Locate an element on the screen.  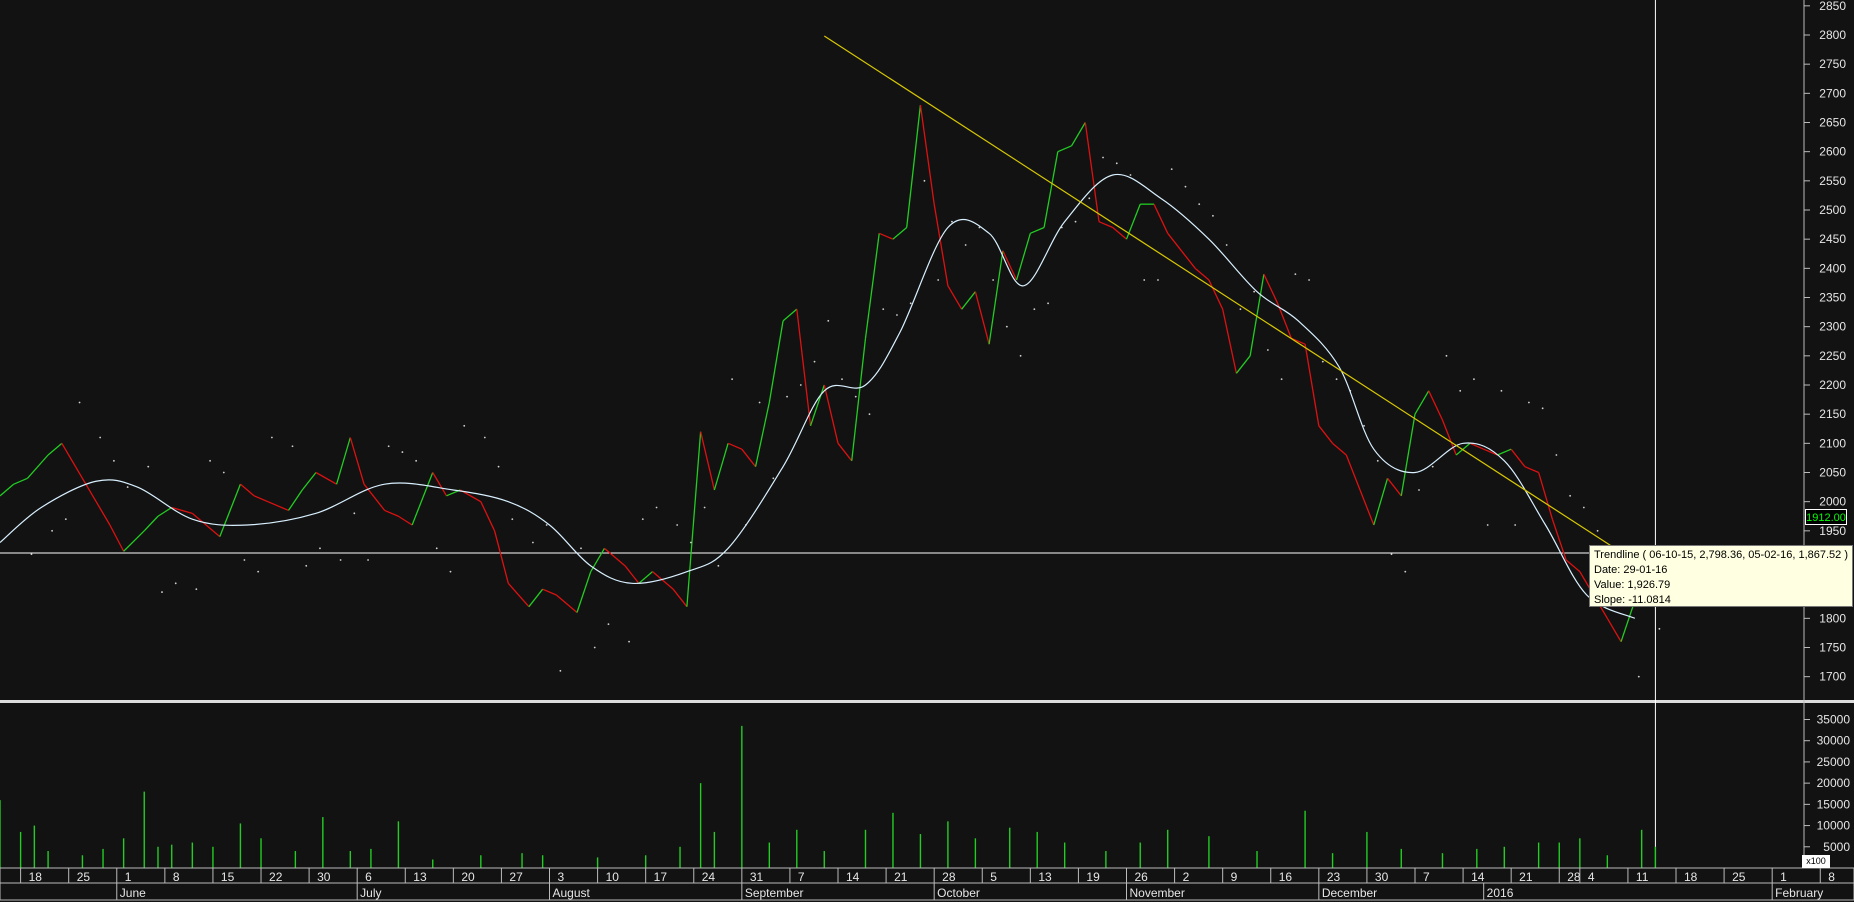
x-day-label: 14 is located at coordinates (1478, 877).